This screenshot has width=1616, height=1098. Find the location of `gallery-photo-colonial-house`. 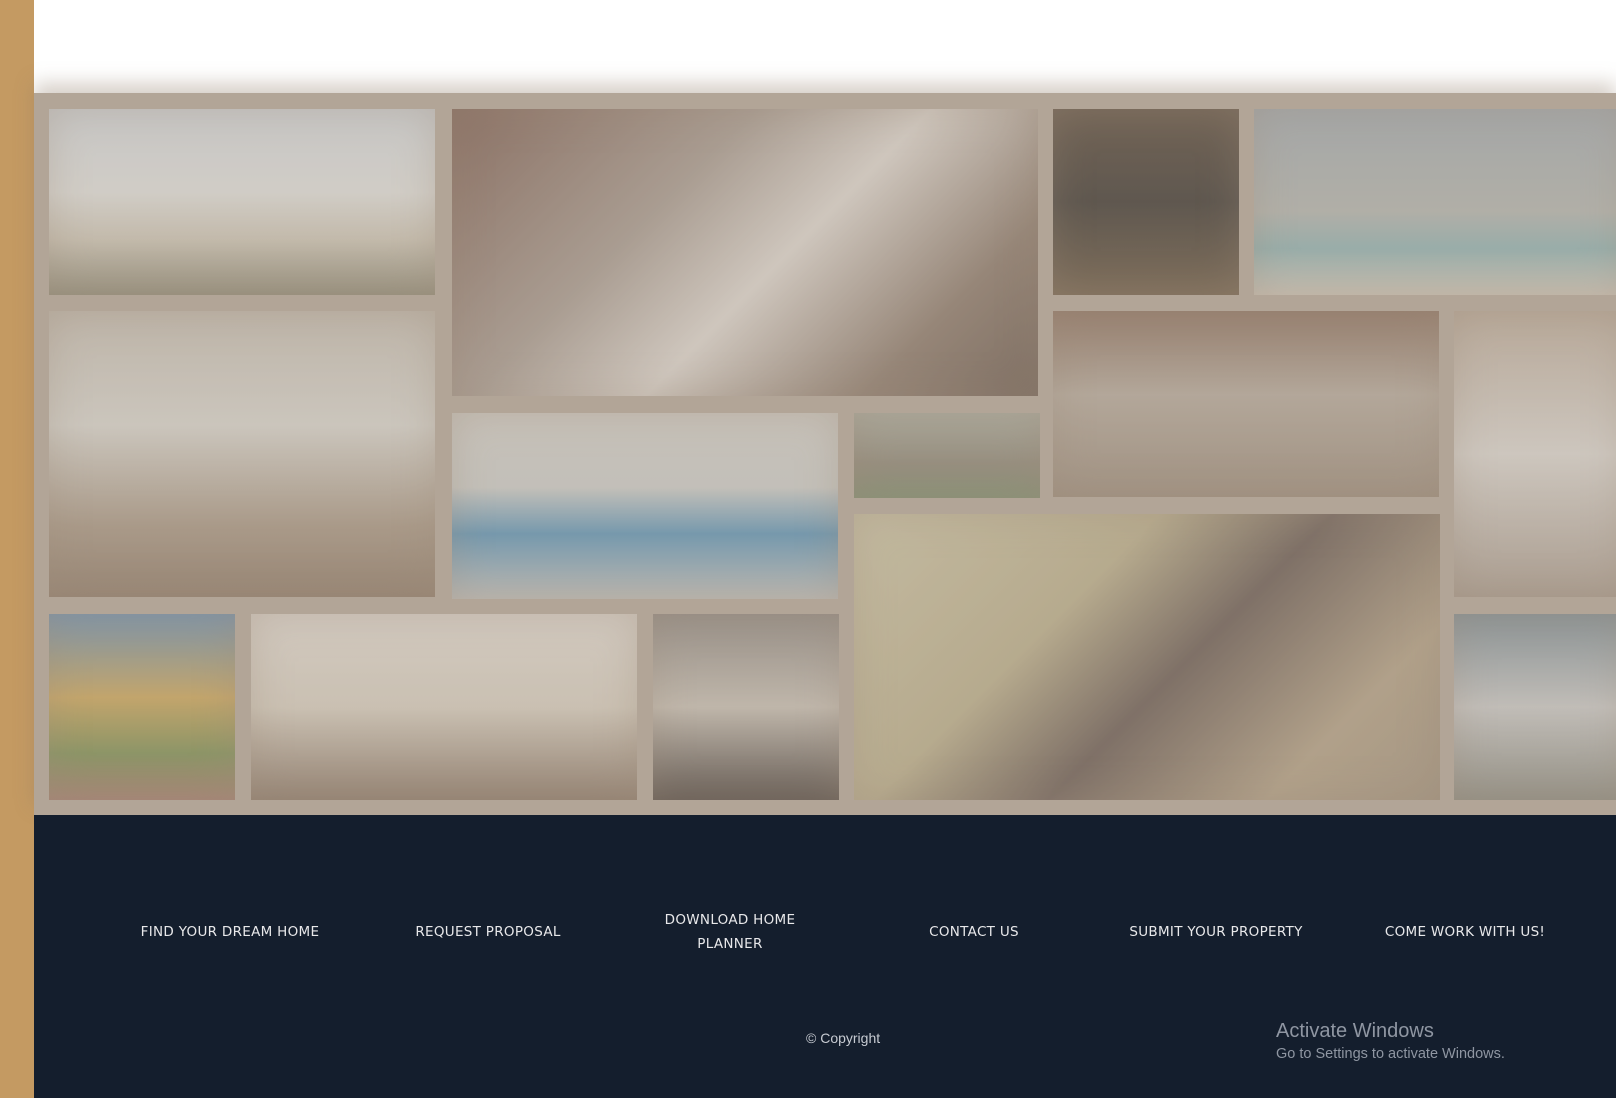

gallery-photo-colonial-house is located at coordinates (242, 202).